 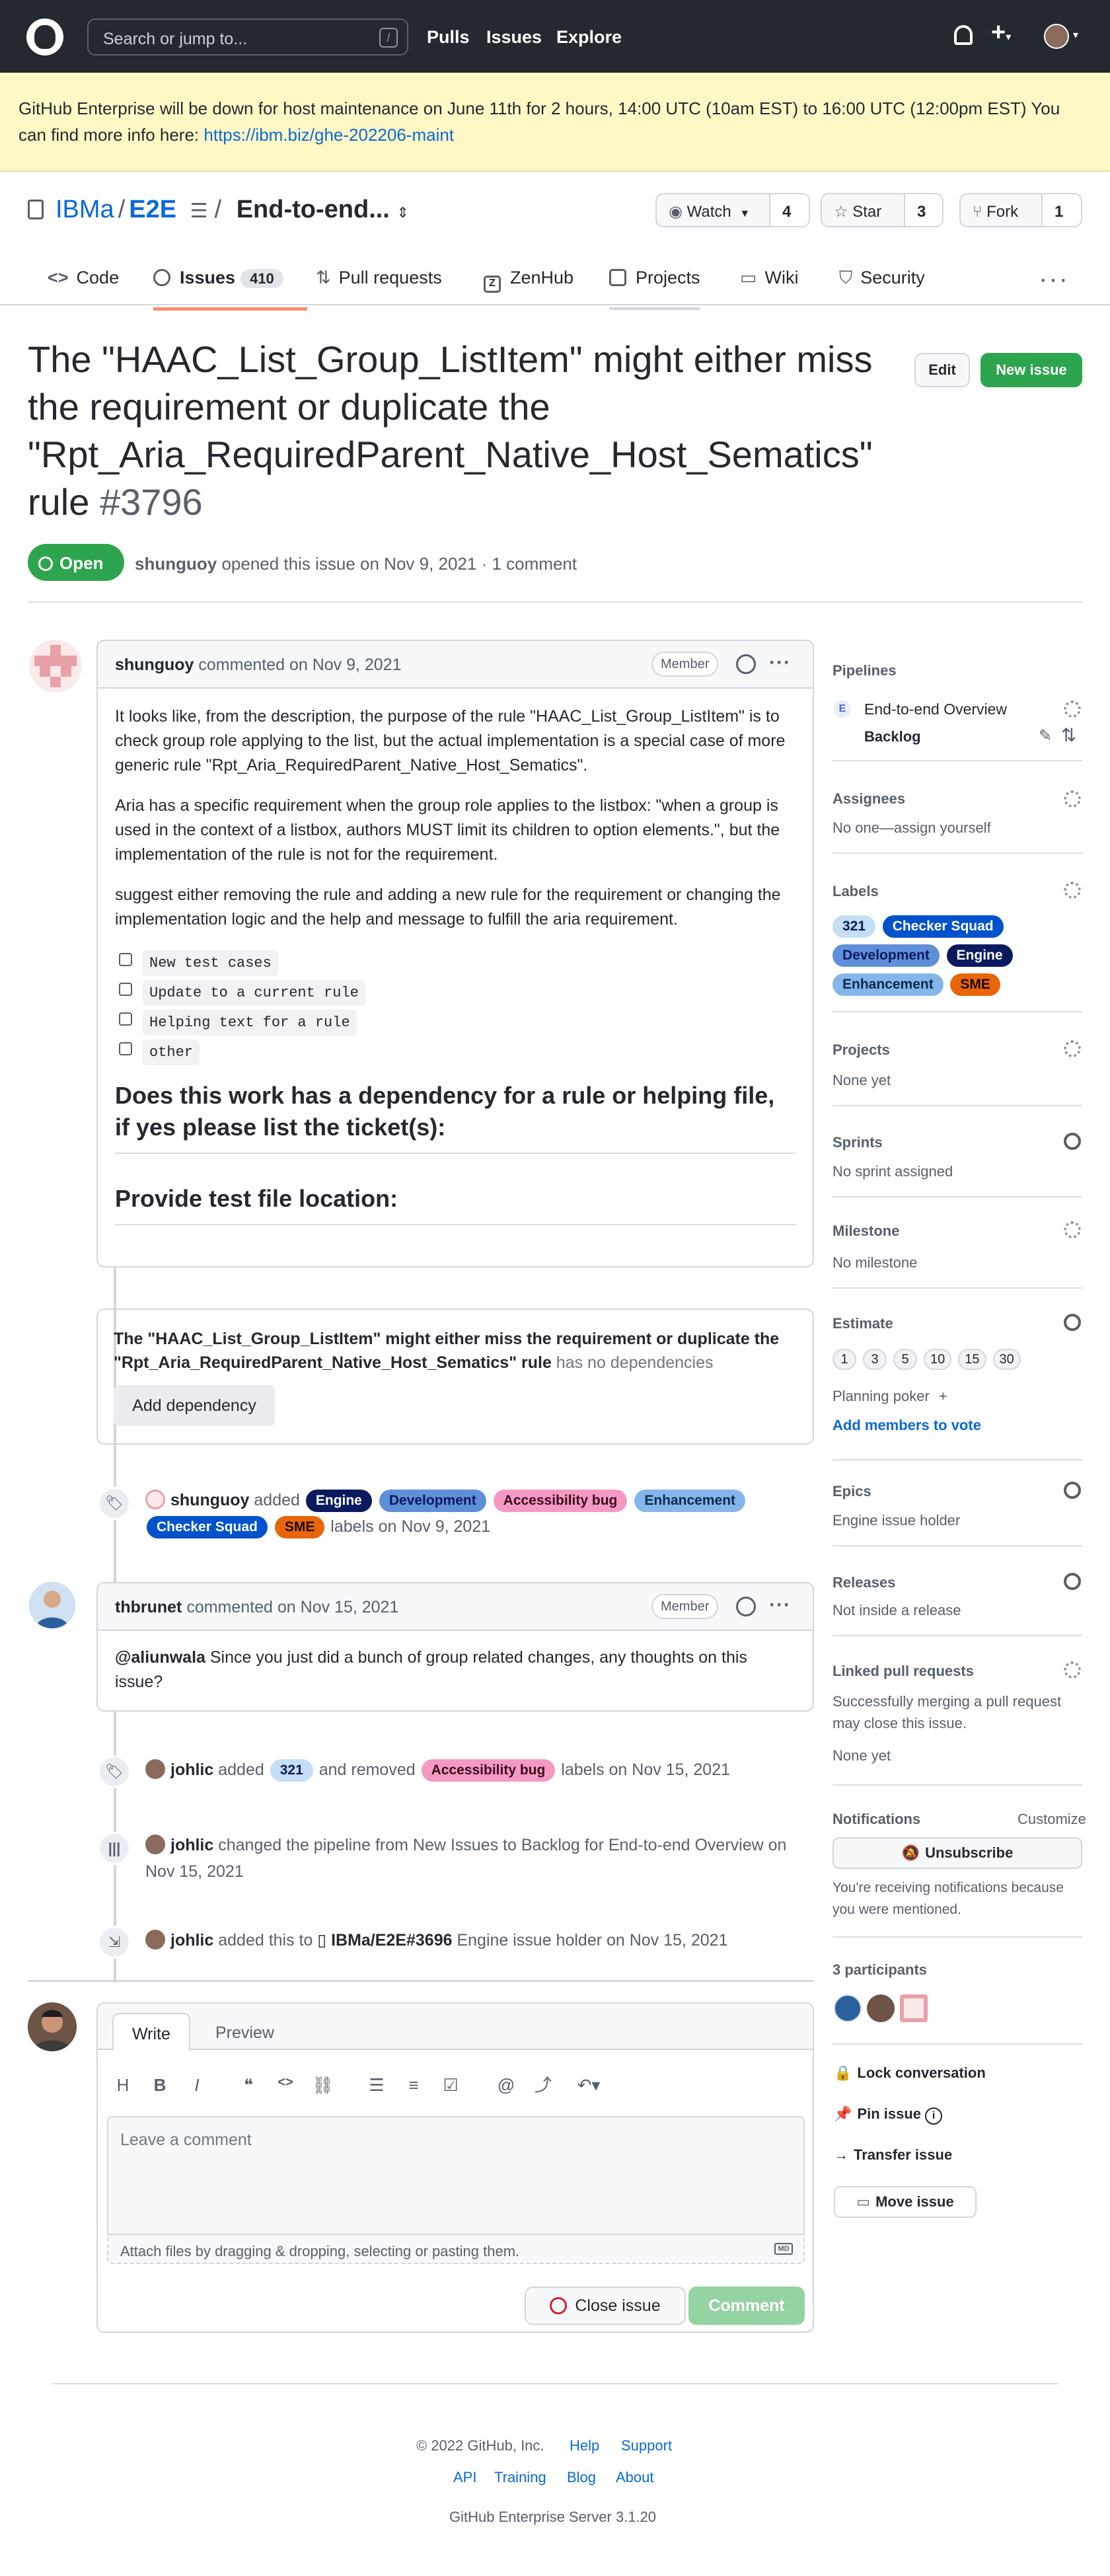 What do you see at coordinates (391, 1941) in the screenshot?
I see `epic-issue-link: IBMa/E2E#3696` at bounding box center [391, 1941].